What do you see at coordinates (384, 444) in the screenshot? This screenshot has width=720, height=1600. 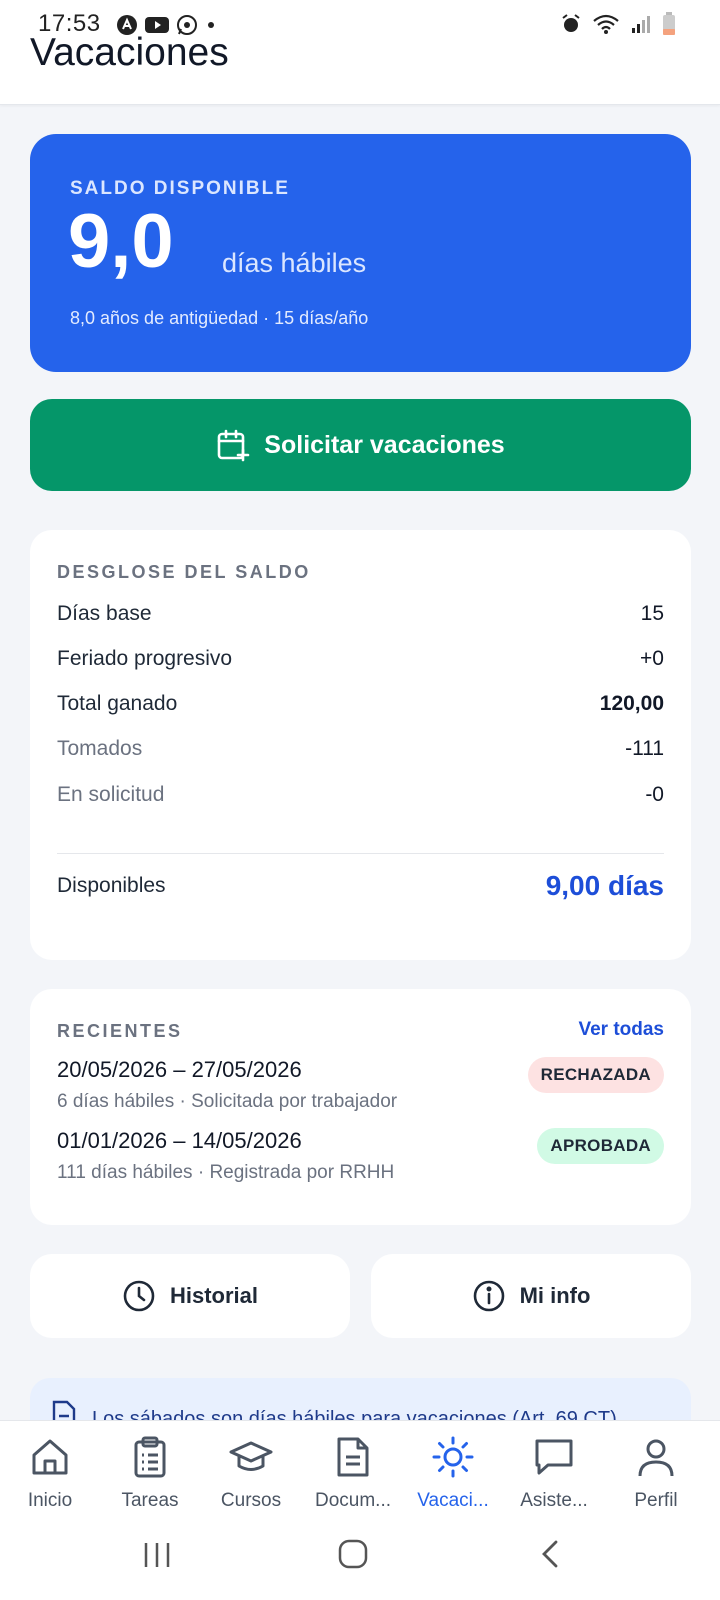 I see `solicitar-vacaciones-label: Solicitar vacaciones` at bounding box center [384, 444].